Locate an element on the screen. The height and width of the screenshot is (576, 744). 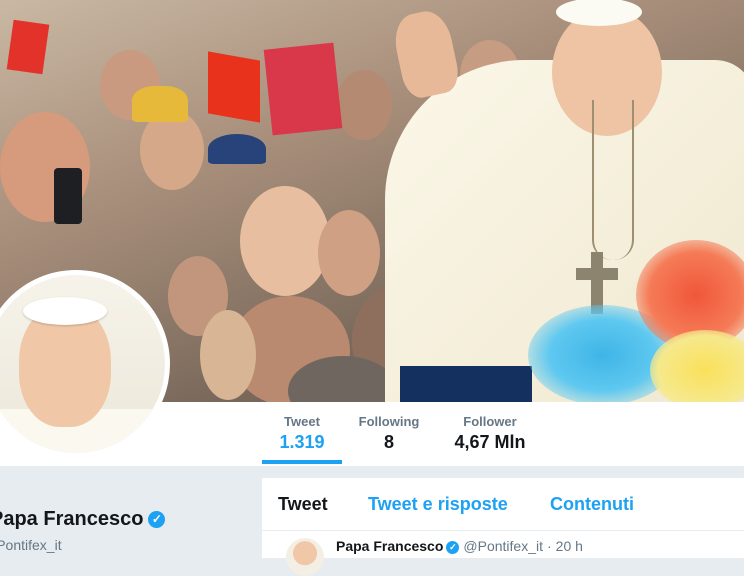
tweet-avatar is located at coordinates (305, 557).